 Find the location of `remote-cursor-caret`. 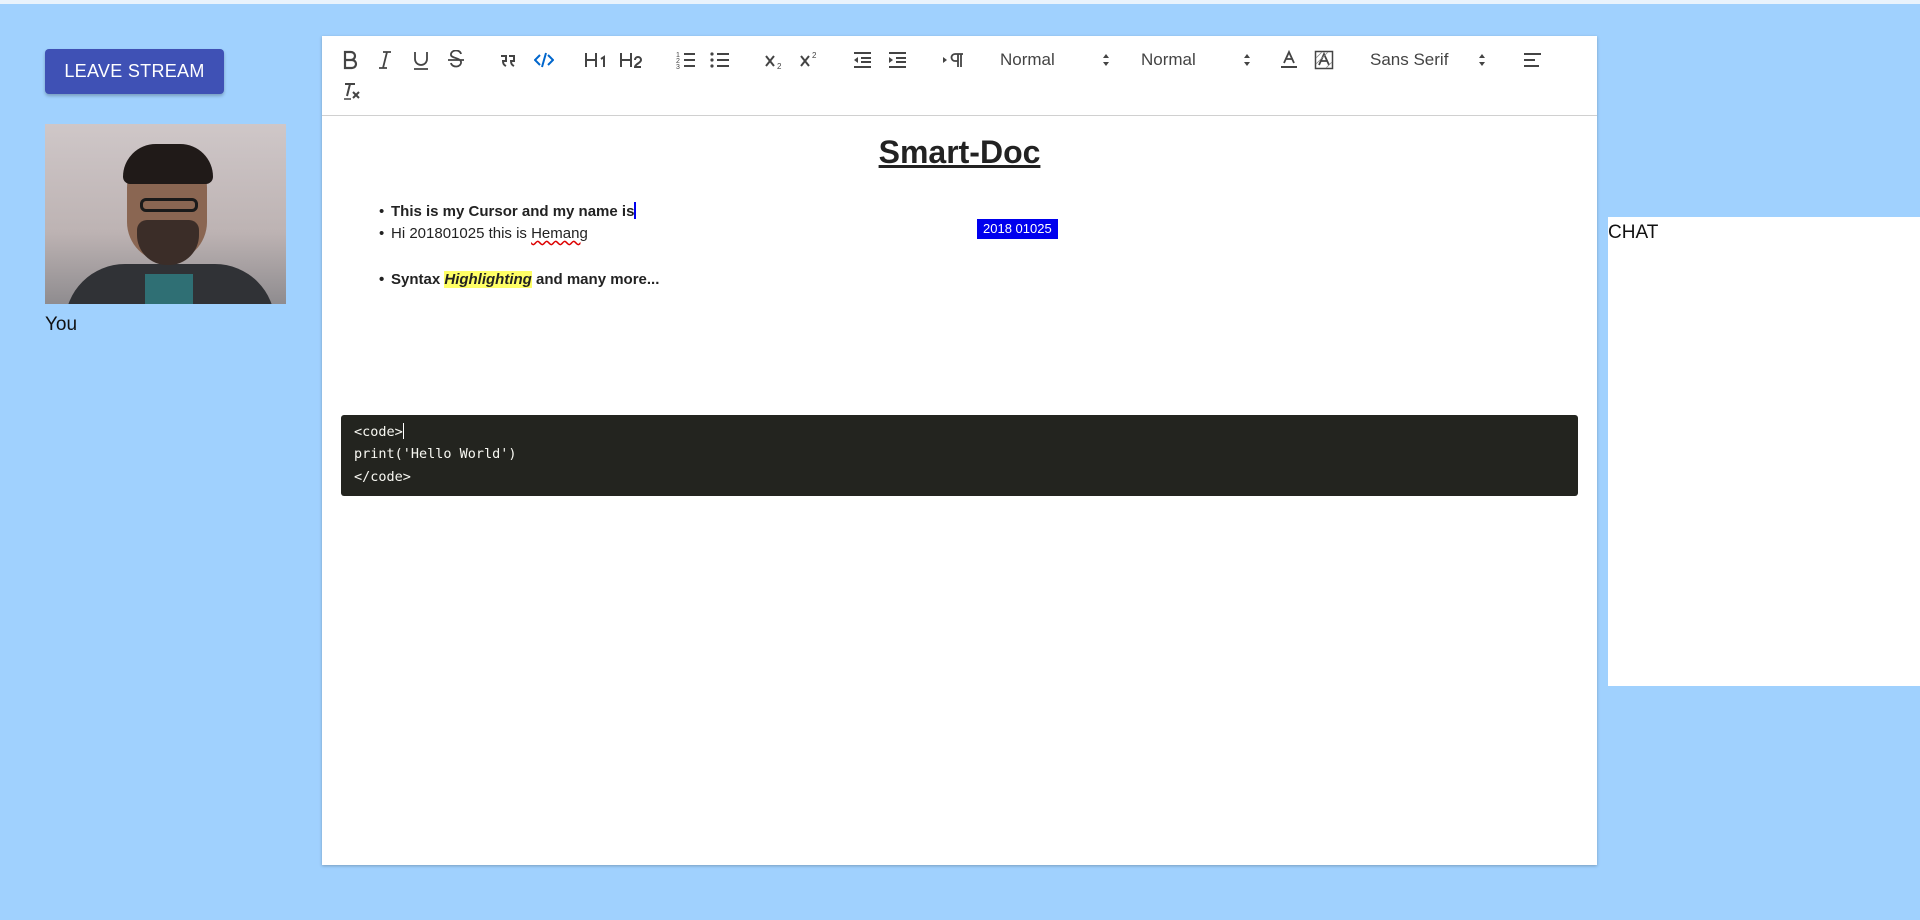

remote-cursor-caret is located at coordinates (635, 210).